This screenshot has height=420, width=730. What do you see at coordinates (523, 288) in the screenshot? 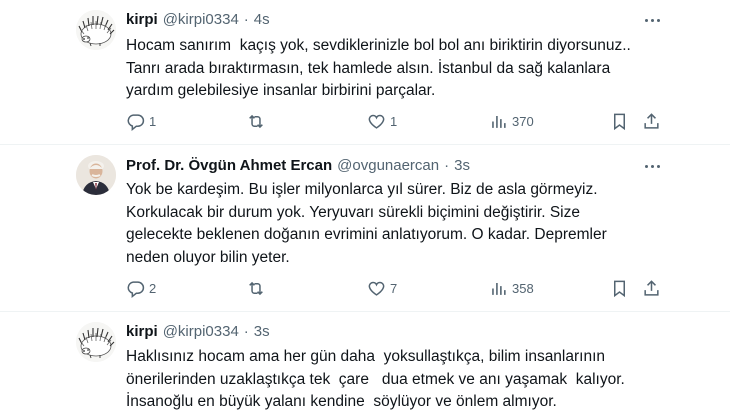
I see `views-count: 358` at bounding box center [523, 288].